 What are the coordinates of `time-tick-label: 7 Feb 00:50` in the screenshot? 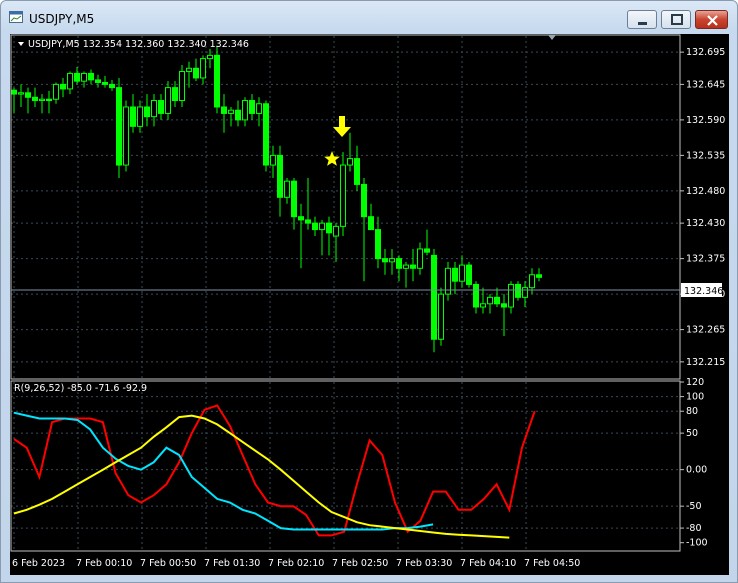 It's located at (168, 563).